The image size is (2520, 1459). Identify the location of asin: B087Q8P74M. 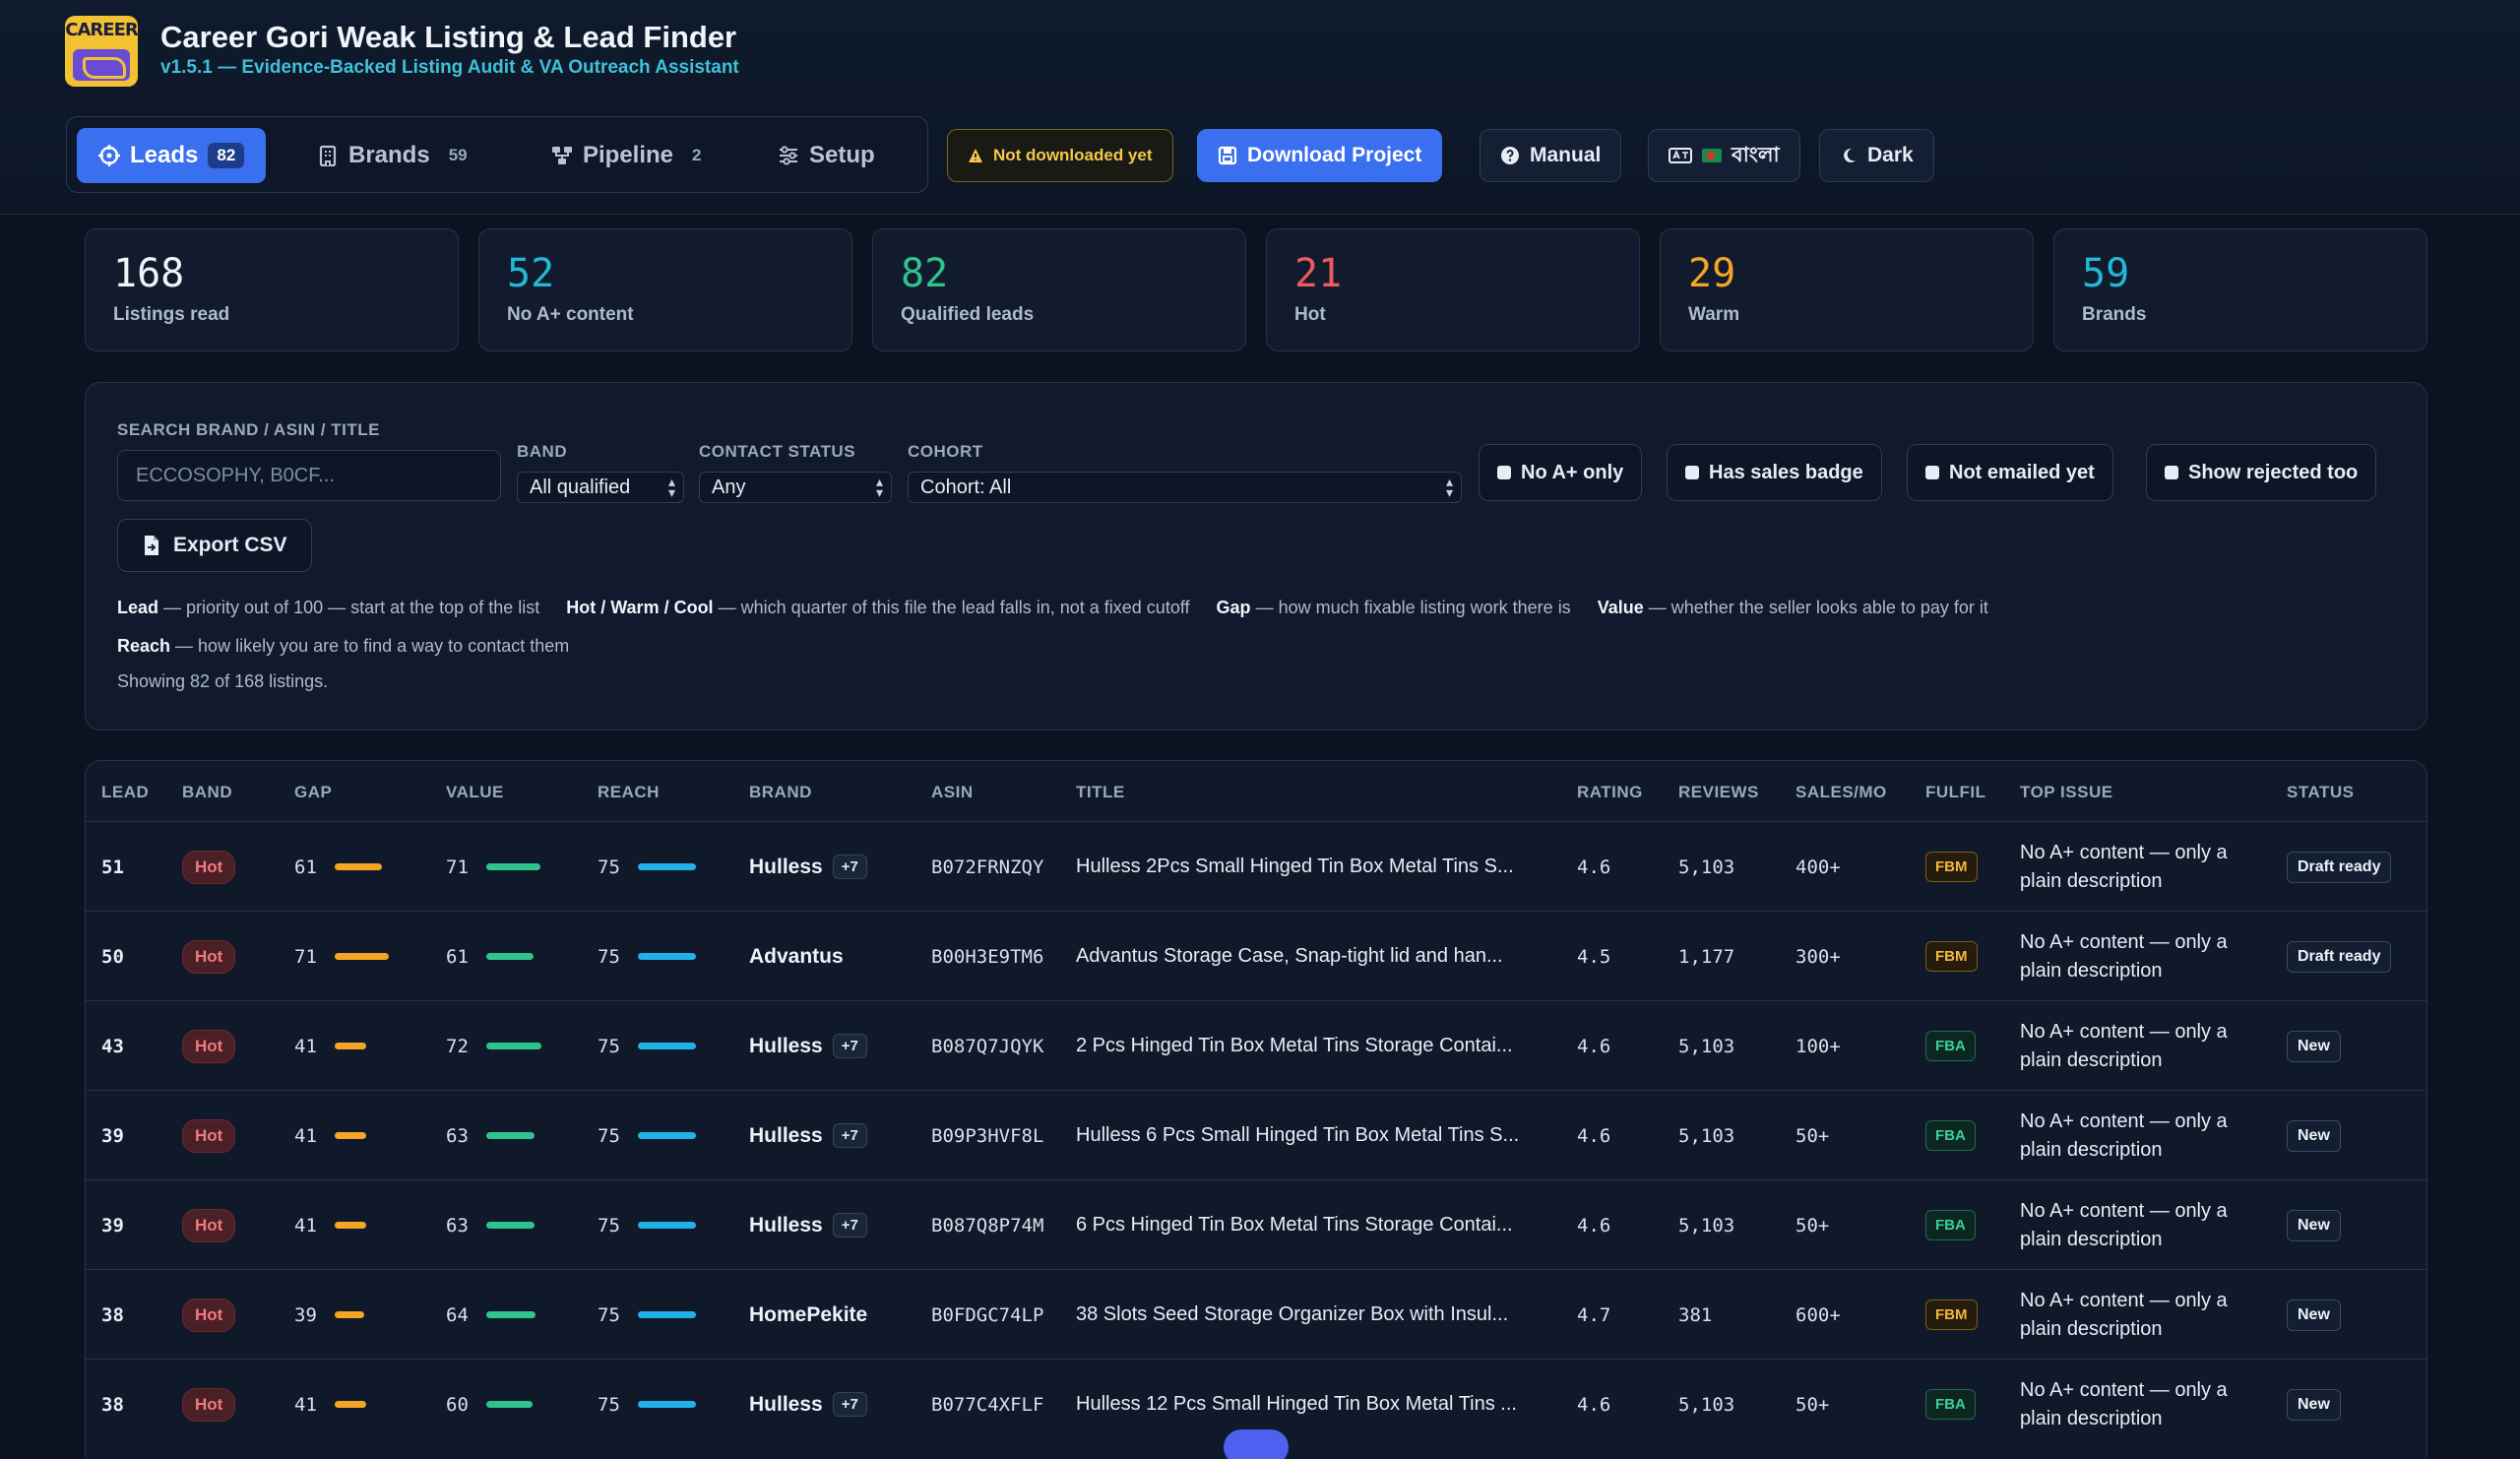
(987, 1225).